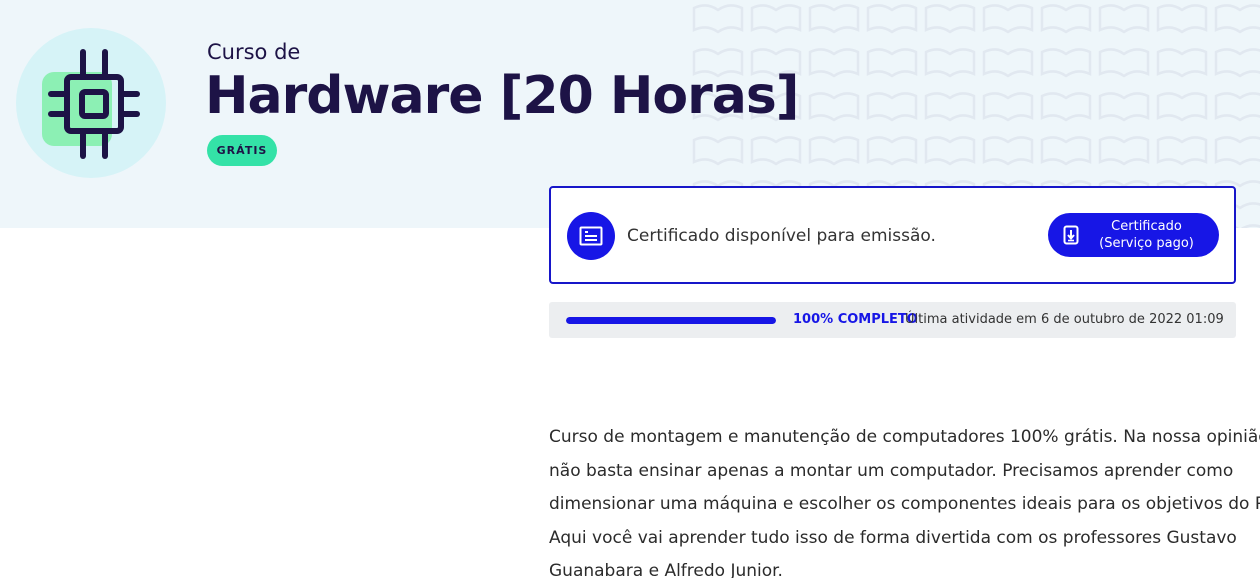 The height and width of the screenshot is (578, 1260). I want to click on progress-bar-fill, so click(671, 320).